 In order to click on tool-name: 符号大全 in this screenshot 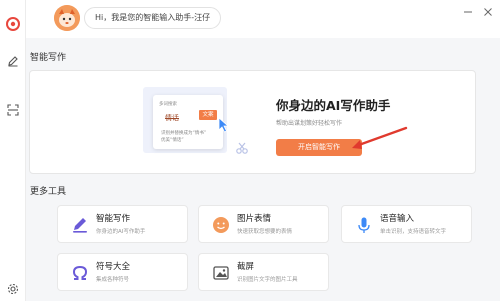, I will do `click(113, 267)`.